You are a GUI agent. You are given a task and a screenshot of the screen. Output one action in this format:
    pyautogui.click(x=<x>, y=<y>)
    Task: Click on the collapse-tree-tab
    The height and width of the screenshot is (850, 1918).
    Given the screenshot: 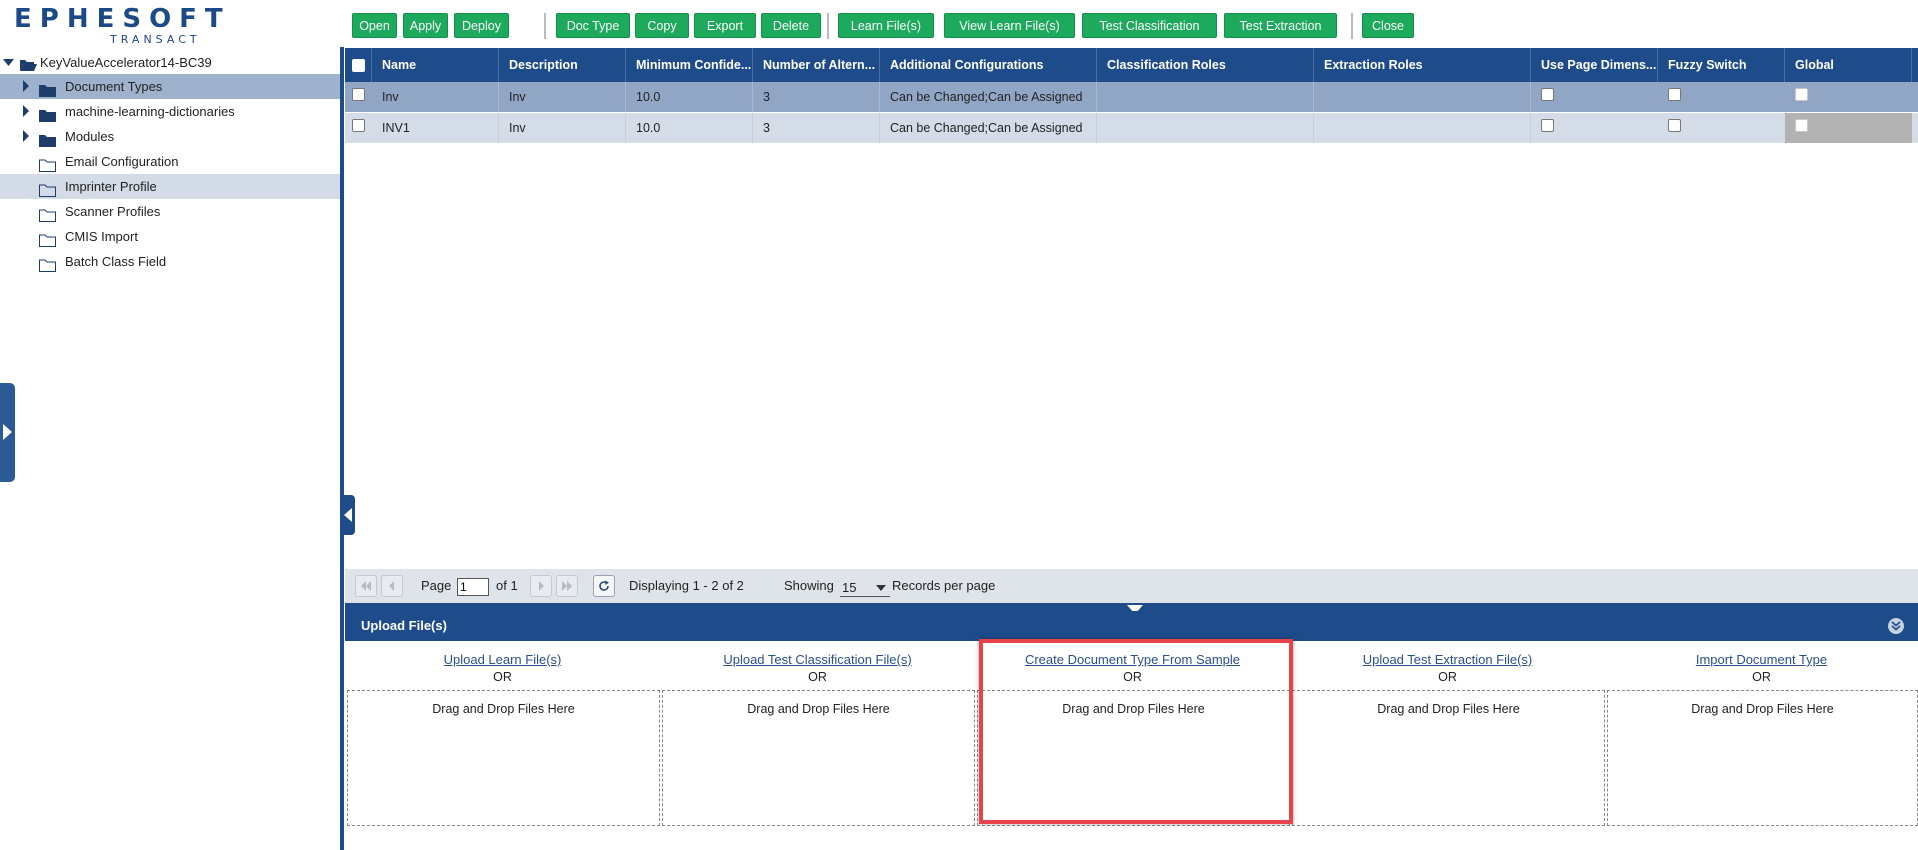 What is the action you would take?
    pyautogui.click(x=348, y=515)
    